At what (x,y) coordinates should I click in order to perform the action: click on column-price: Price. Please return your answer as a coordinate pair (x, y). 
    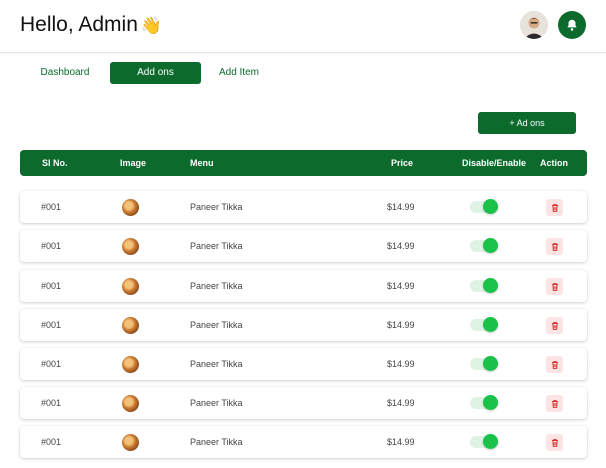
    Looking at the image, I should click on (402, 163).